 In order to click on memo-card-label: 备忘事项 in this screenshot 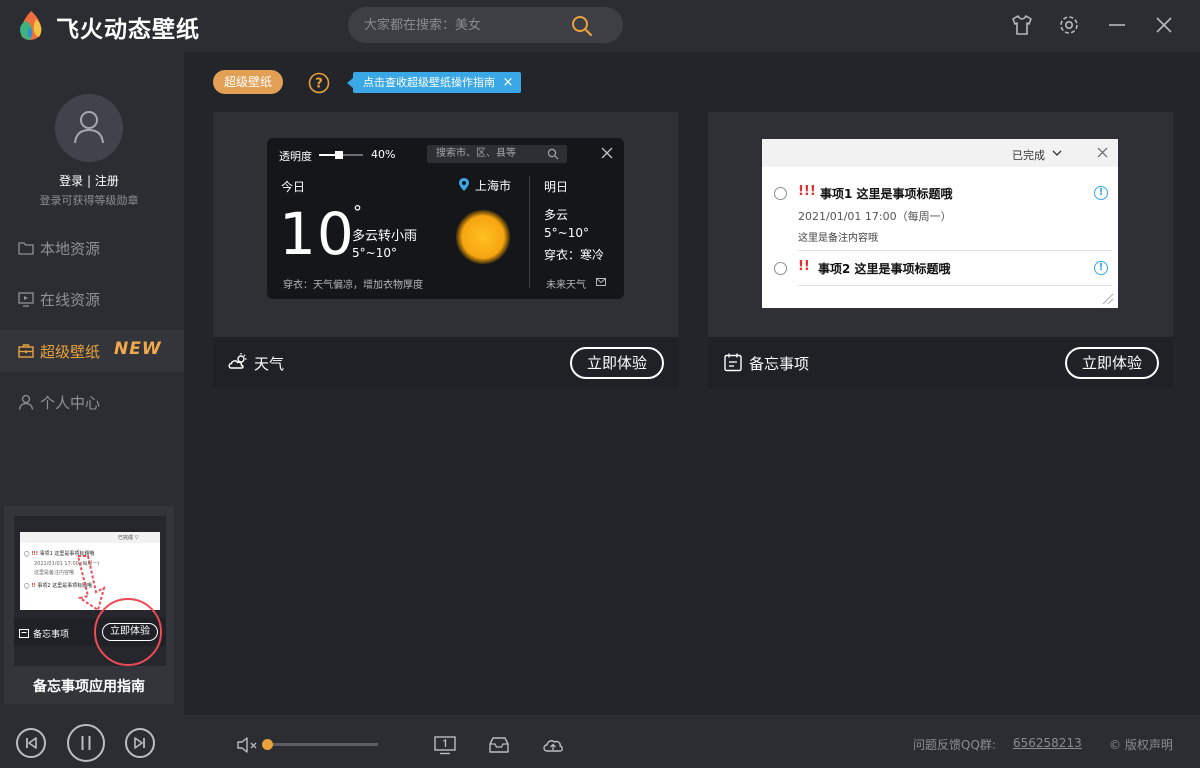, I will do `click(779, 364)`.